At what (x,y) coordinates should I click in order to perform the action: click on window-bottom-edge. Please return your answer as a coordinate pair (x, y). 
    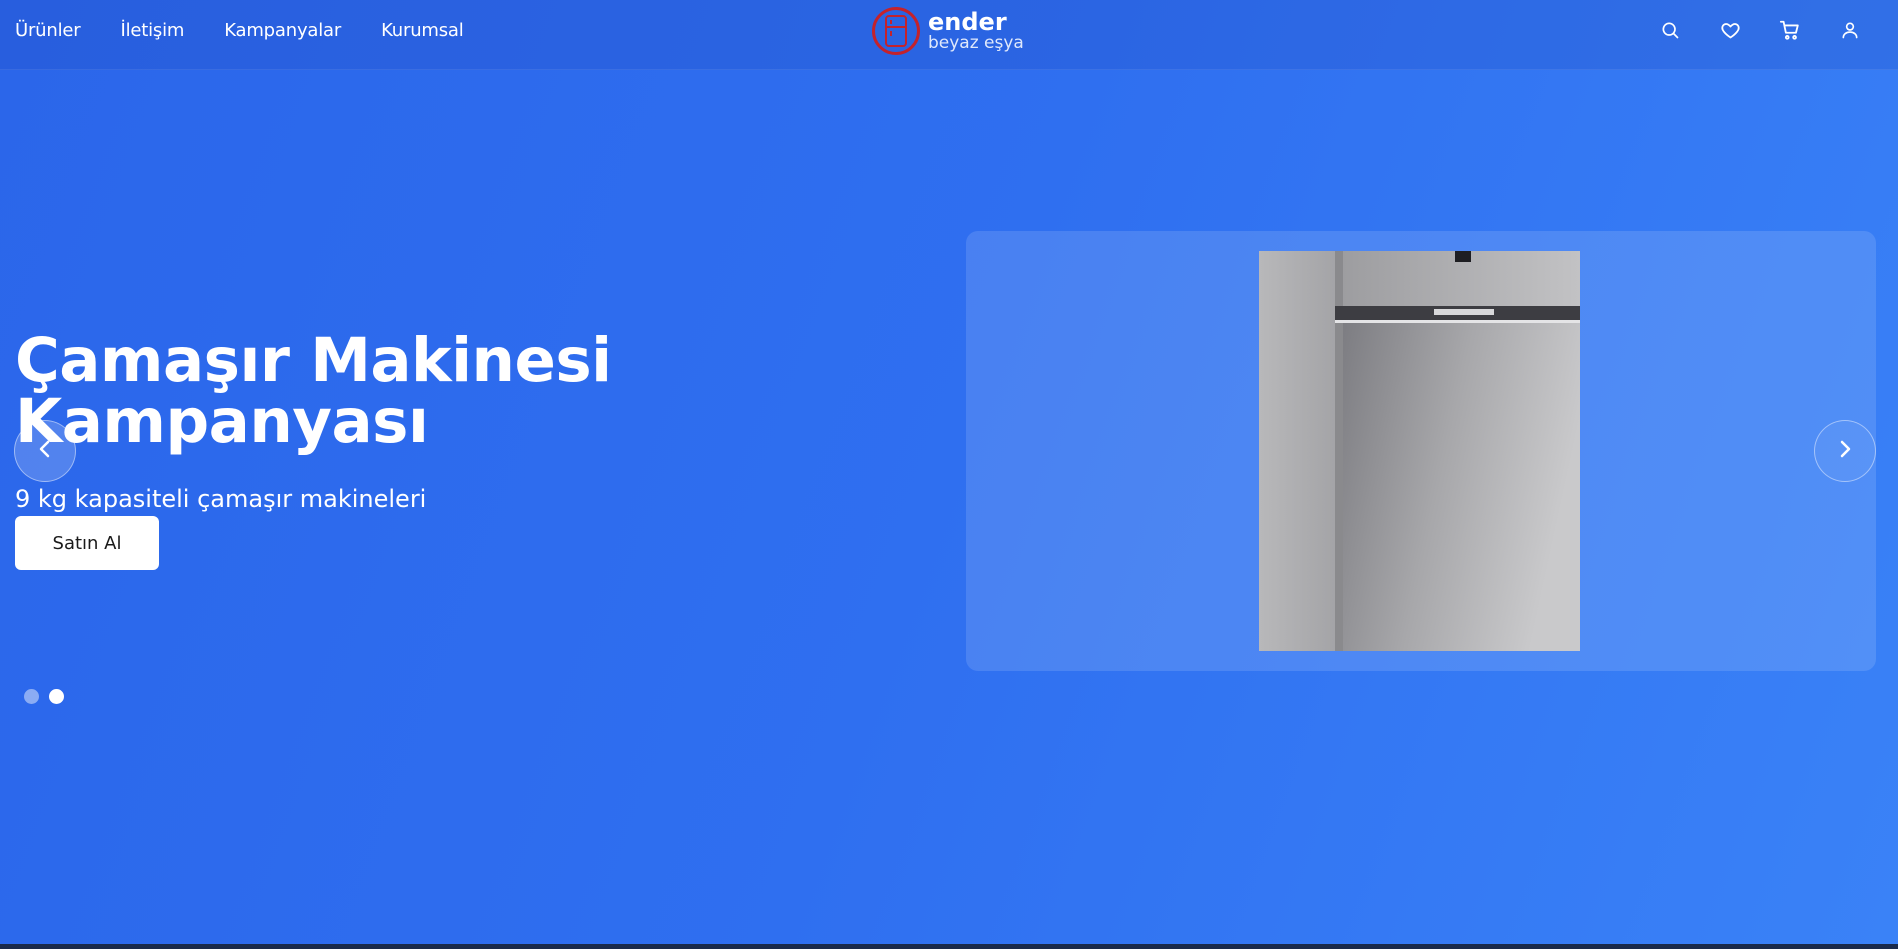
    Looking at the image, I should click on (949, 946).